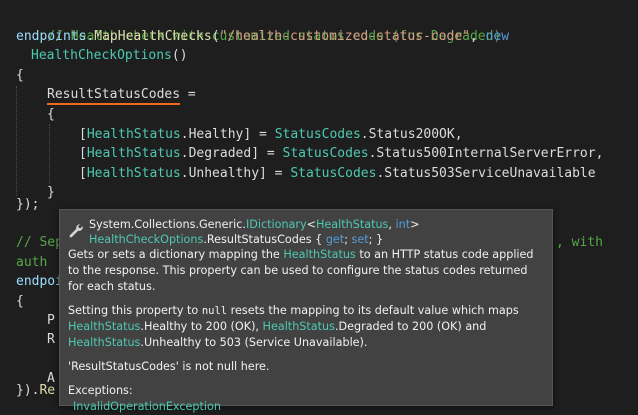 Image resolution: width=638 pixels, height=415 pixels. I want to click on code-text: R, so click(51, 339).